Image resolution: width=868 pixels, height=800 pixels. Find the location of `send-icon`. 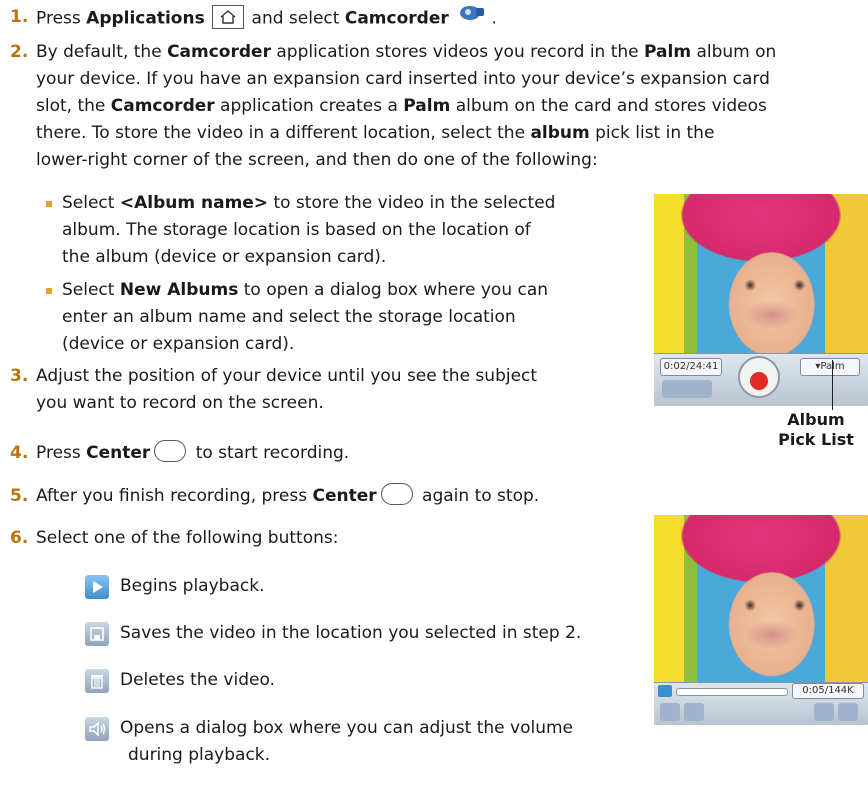

send-icon is located at coordinates (848, 712).